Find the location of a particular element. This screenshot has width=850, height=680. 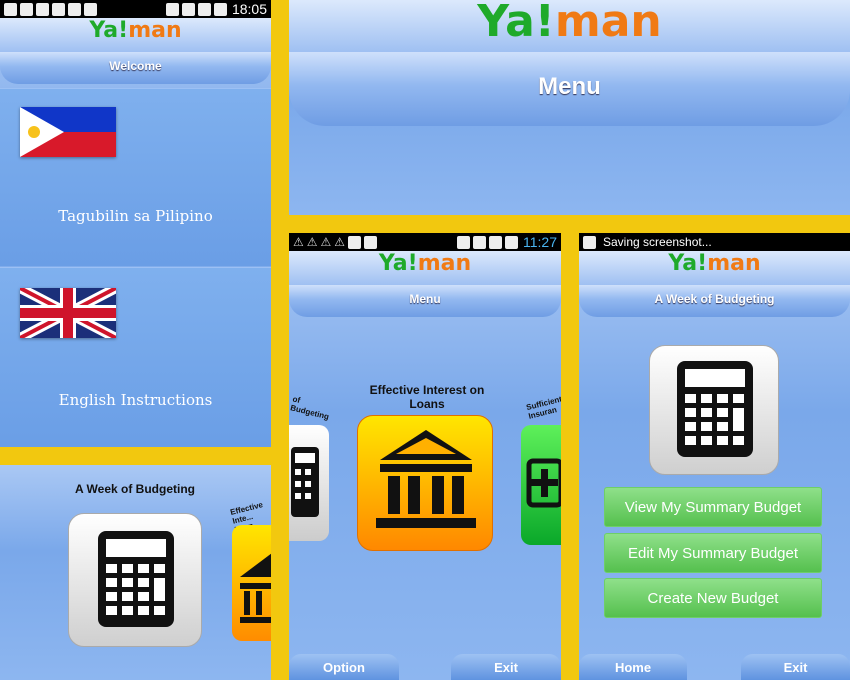

status-bar: 18:05 is located at coordinates (135, 9).